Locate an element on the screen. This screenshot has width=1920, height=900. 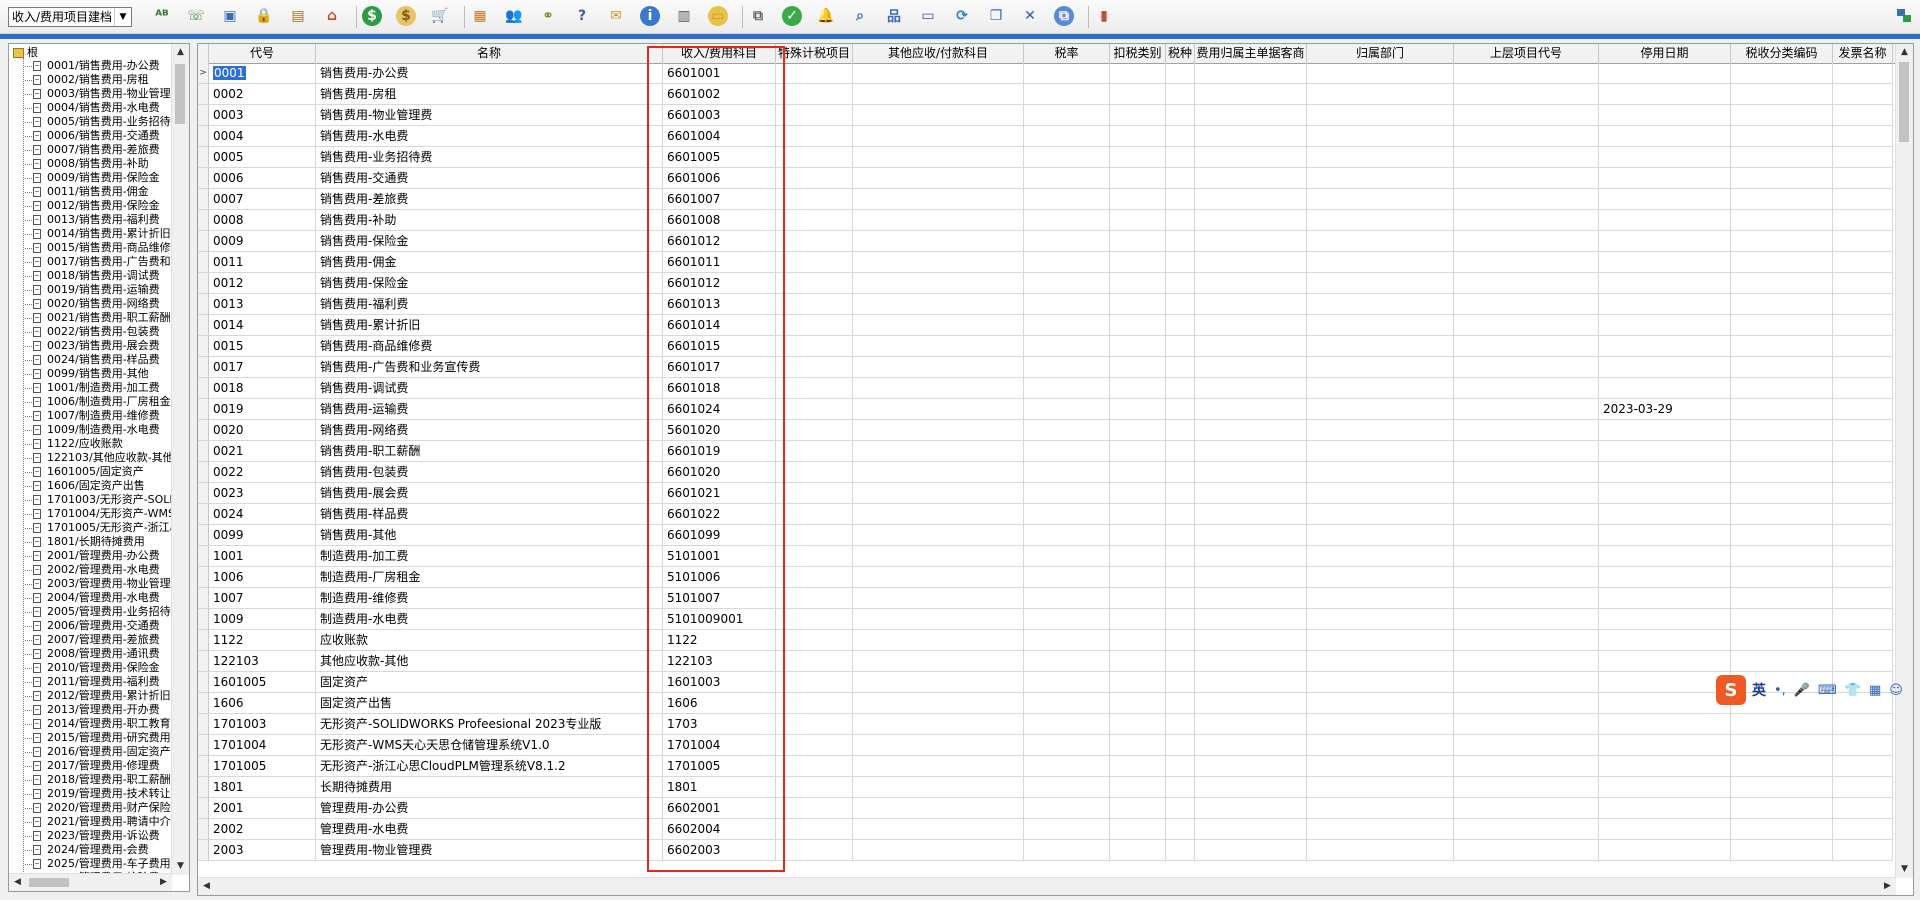
cell-name: 管理费用-物业管理费 is located at coordinates (489, 850).